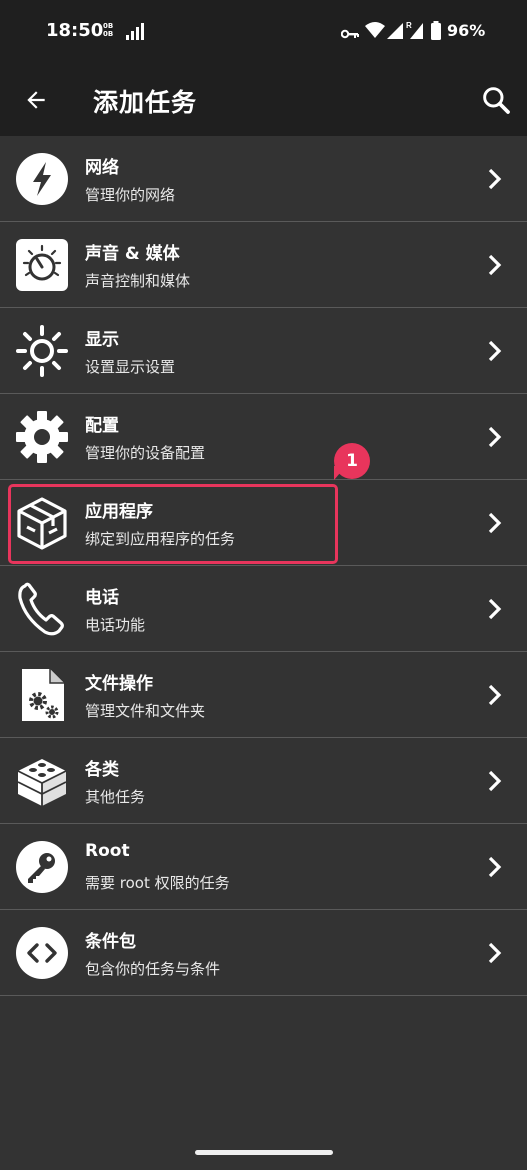 The height and width of the screenshot is (1170, 527). I want to click on cell-signal-icon, so click(395, 33).